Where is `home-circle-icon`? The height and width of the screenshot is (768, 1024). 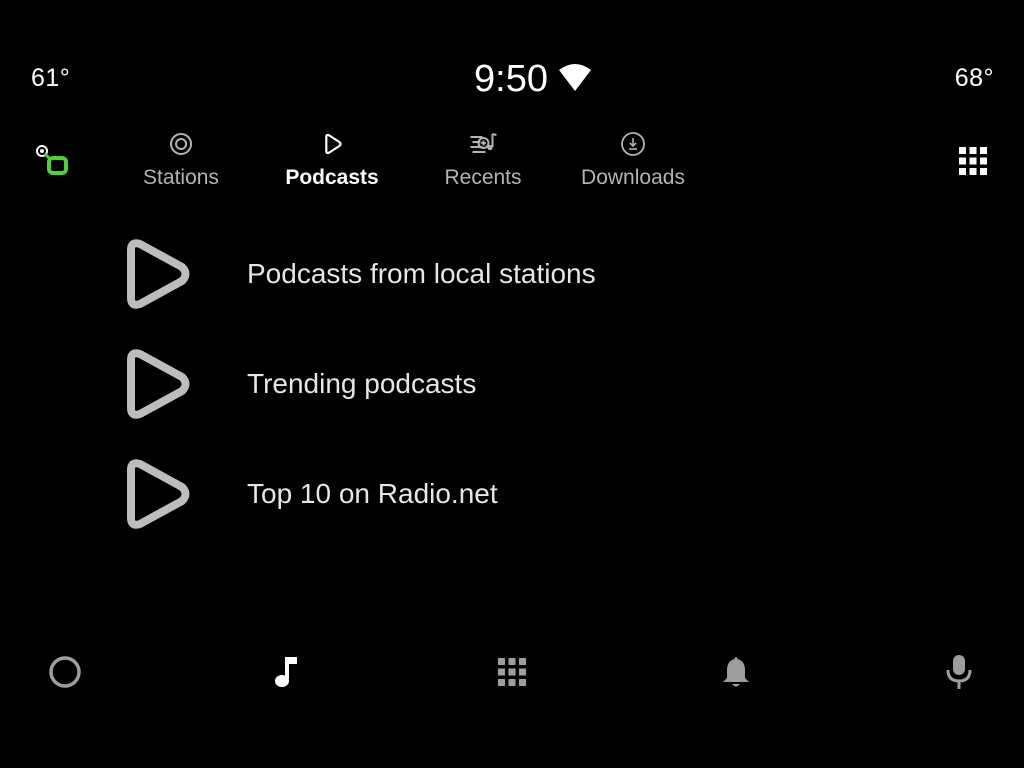 home-circle-icon is located at coordinates (65, 672).